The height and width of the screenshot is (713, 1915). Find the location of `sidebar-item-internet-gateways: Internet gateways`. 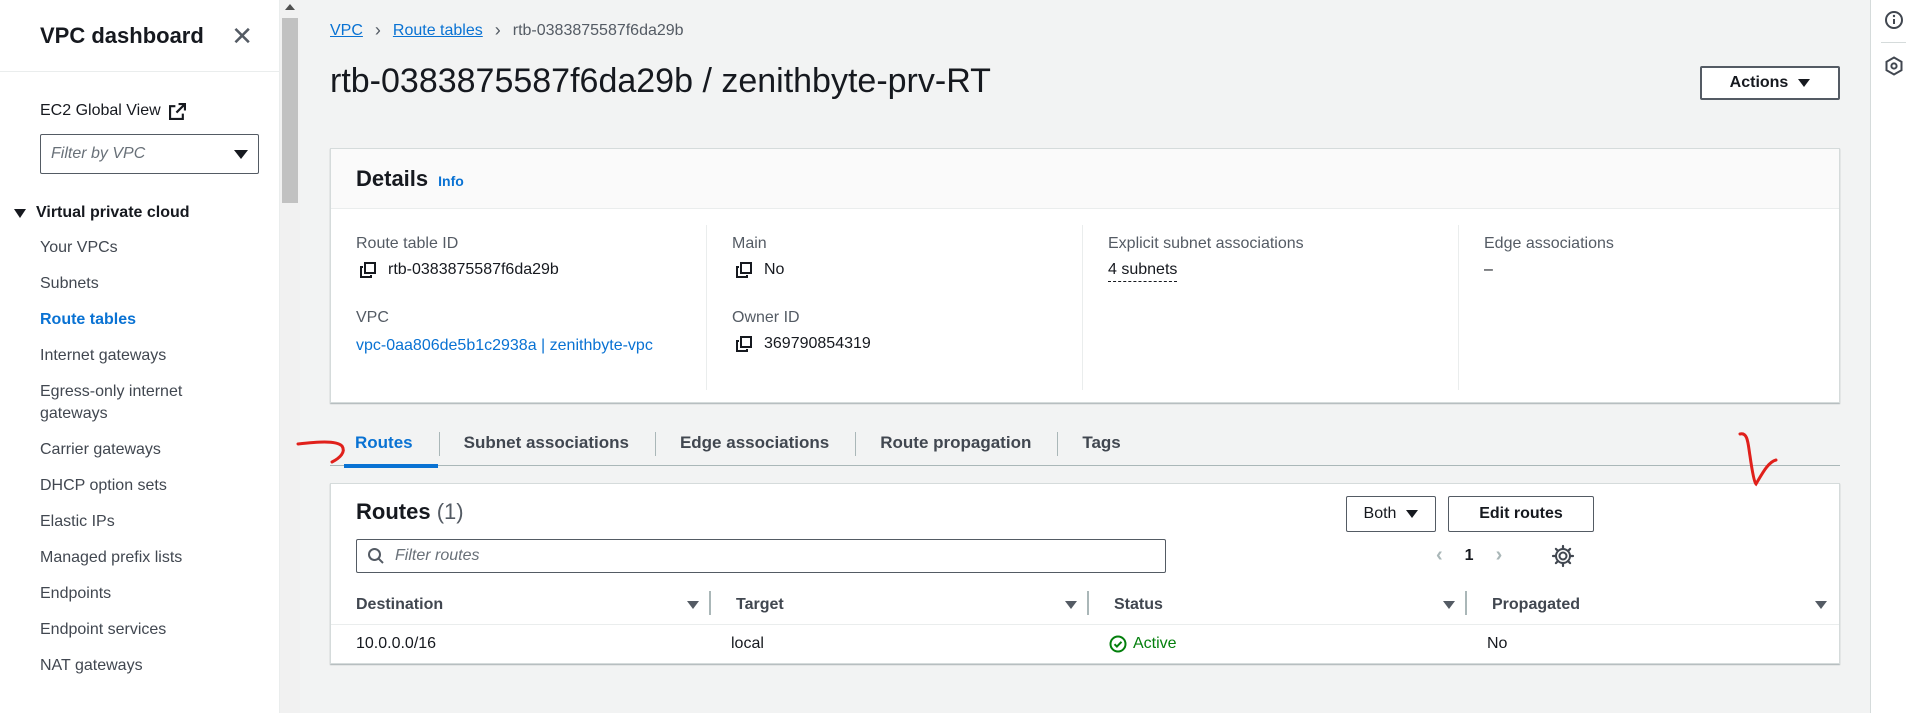

sidebar-item-internet-gateways: Internet gateways is located at coordinates (139, 356).